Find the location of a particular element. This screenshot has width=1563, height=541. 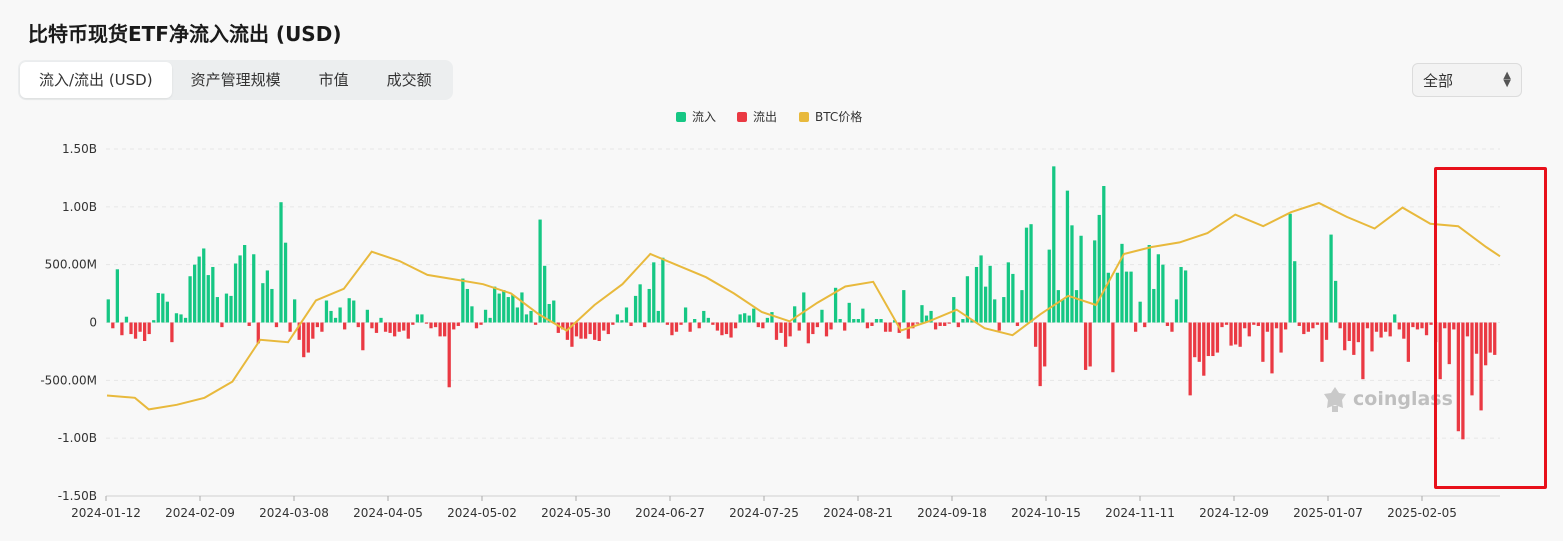

x-tick-label: 2024-03-08 is located at coordinates (294, 513).